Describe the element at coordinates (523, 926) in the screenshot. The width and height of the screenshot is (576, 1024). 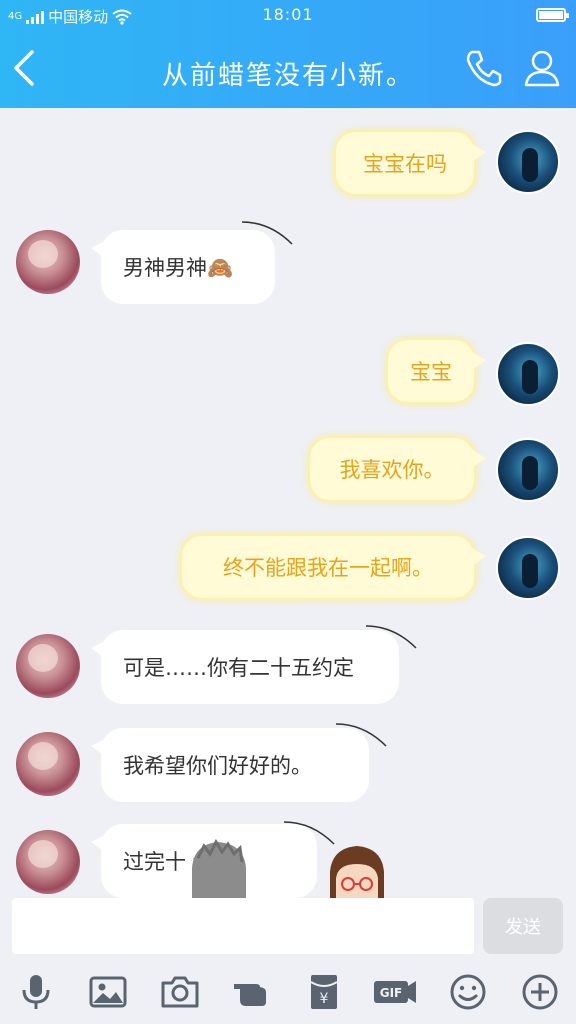
I see `send-button: 发送` at that location.